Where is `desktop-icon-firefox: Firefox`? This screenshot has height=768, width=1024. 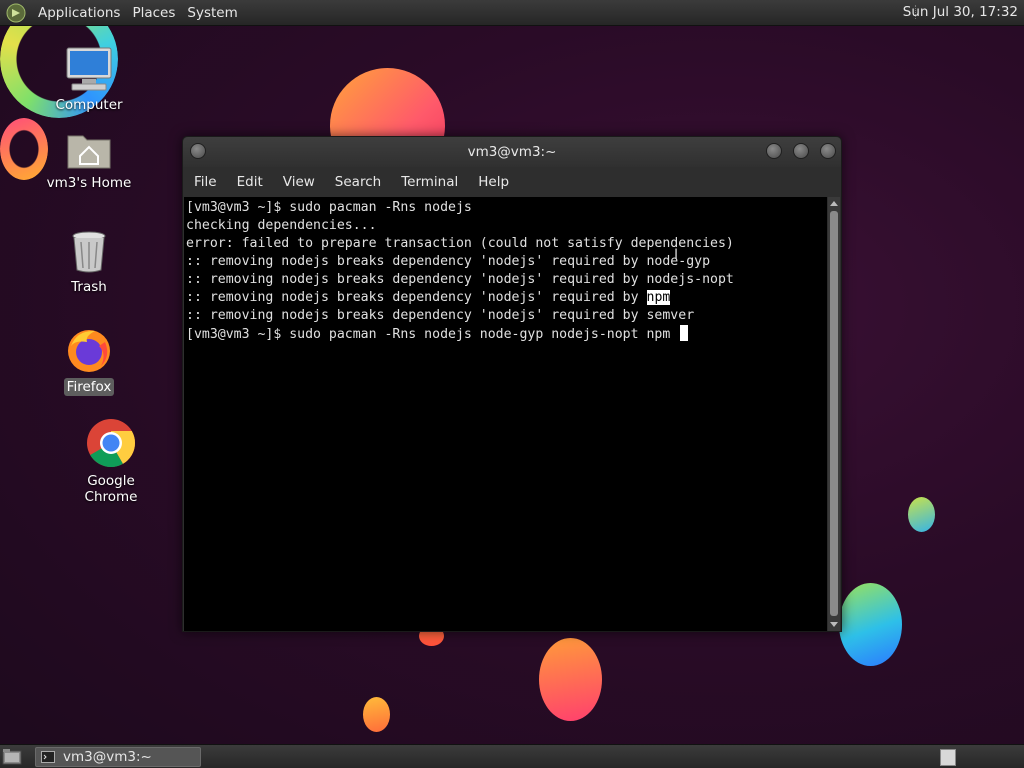
desktop-icon-firefox: Firefox is located at coordinates (89, 361).